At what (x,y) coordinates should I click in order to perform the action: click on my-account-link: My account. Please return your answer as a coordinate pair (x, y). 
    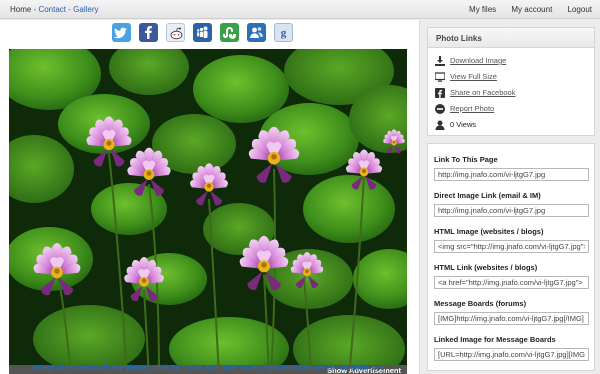
    Looking at the image, I should click on (531, 9).